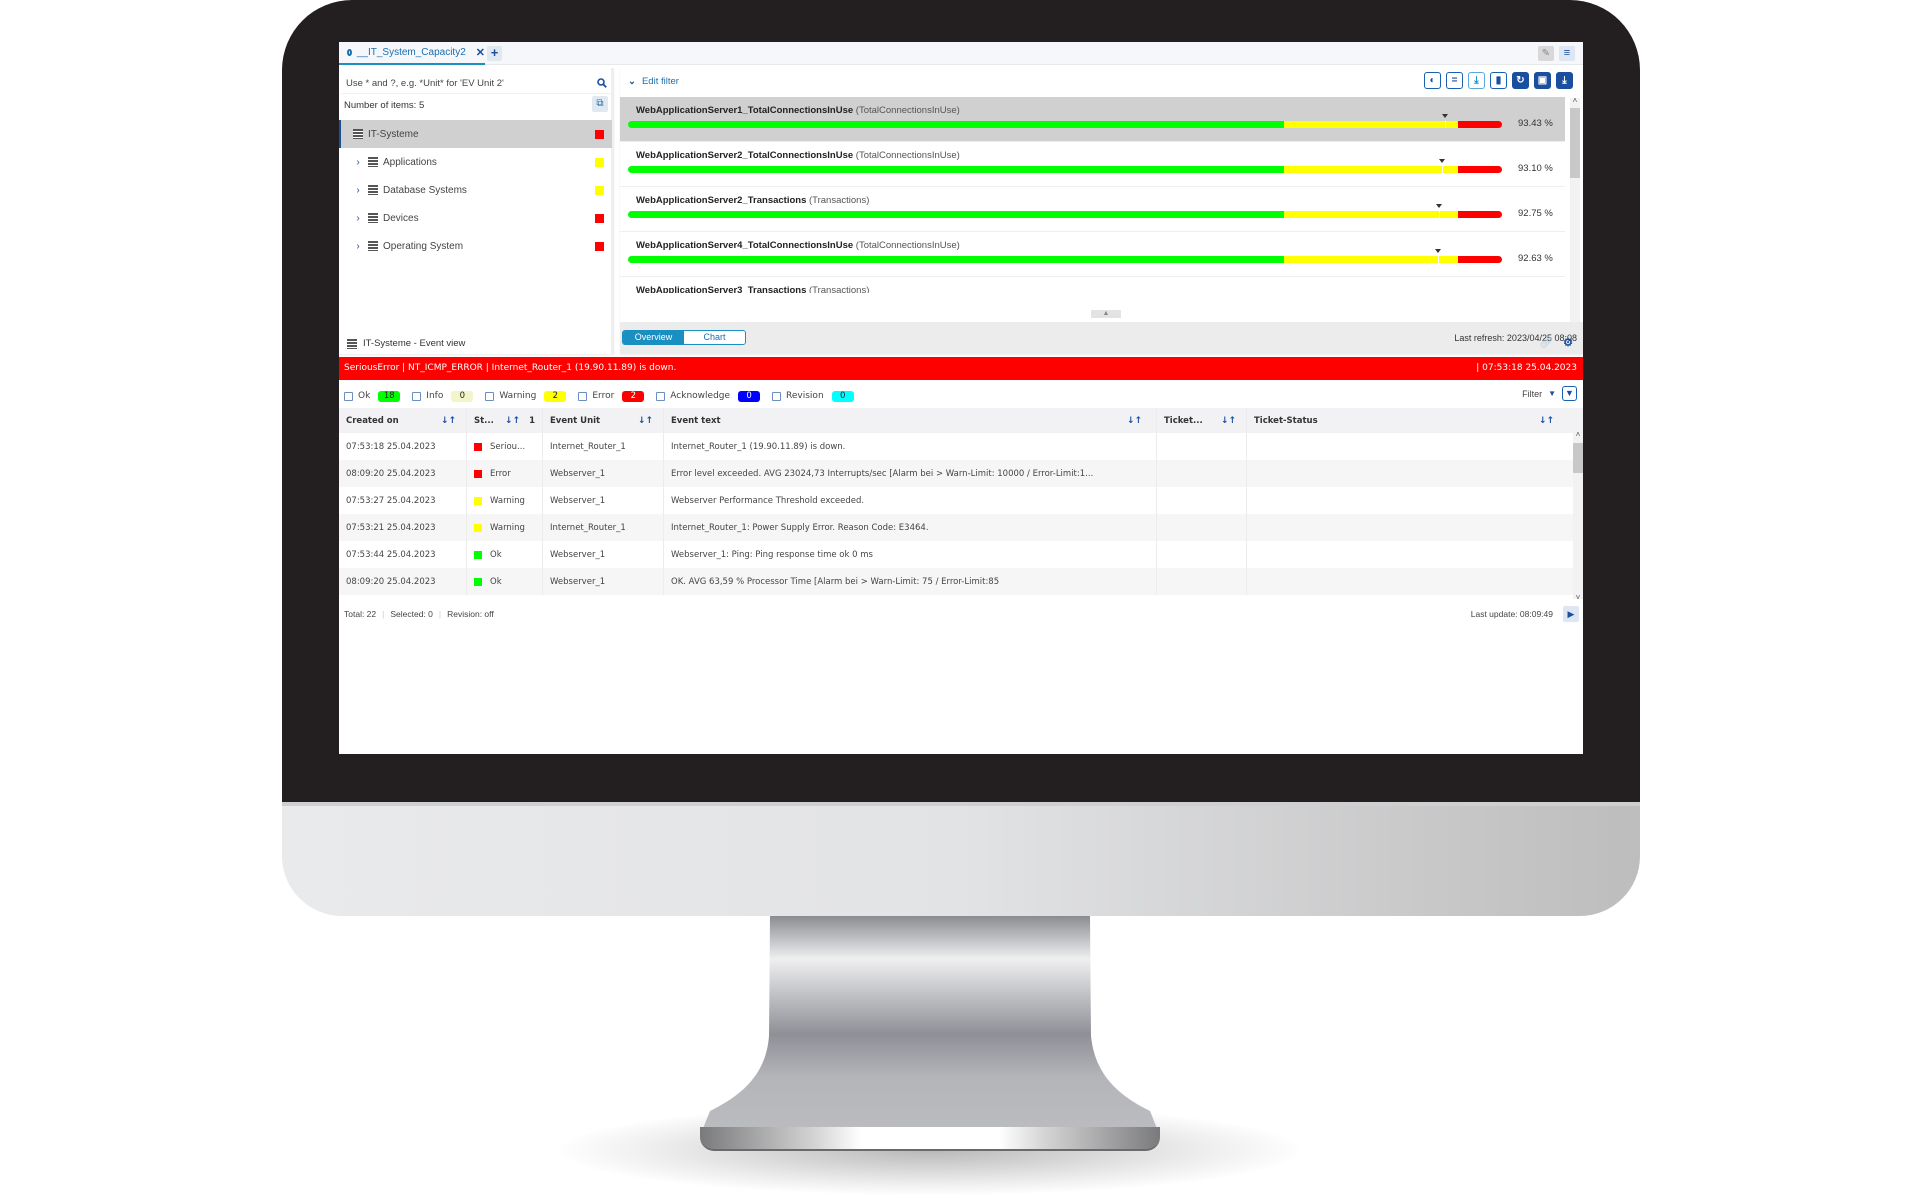 The width and height of the screenshot is (1920, 1200). What do you see at coordinates (1520, 80) in the screenshot?
I see `refresh-icon: ↻` at bounding box center [1520, 80].